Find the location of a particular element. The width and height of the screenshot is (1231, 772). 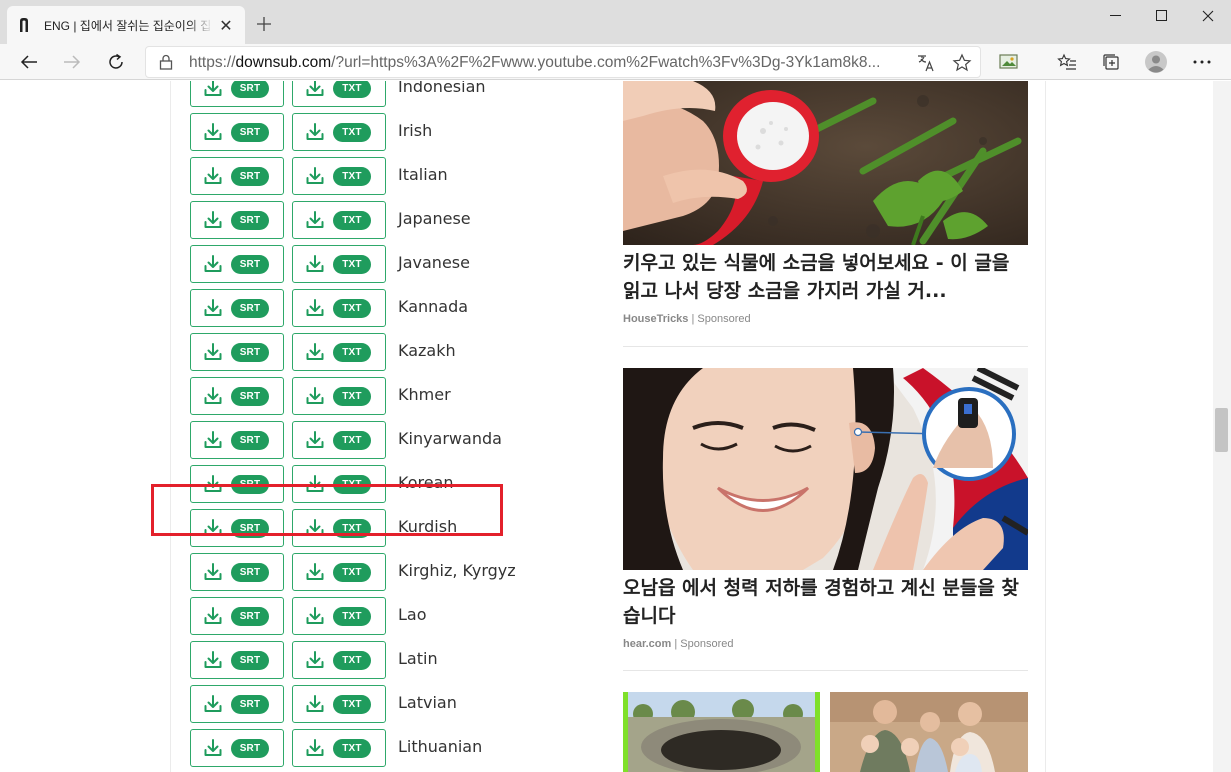

ad-image-stone-well is located at coordinates (721, 732).